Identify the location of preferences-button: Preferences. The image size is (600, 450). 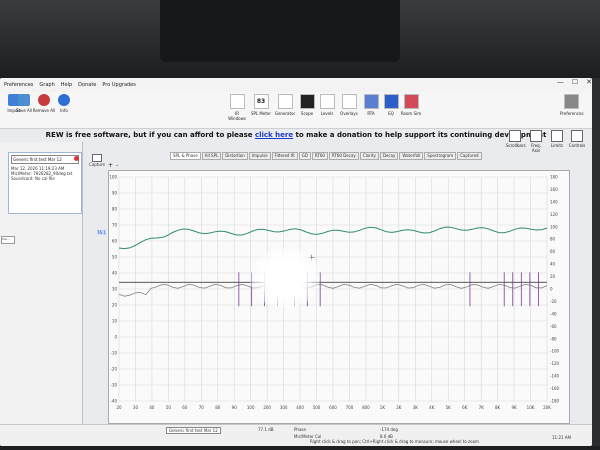
(572, 105).